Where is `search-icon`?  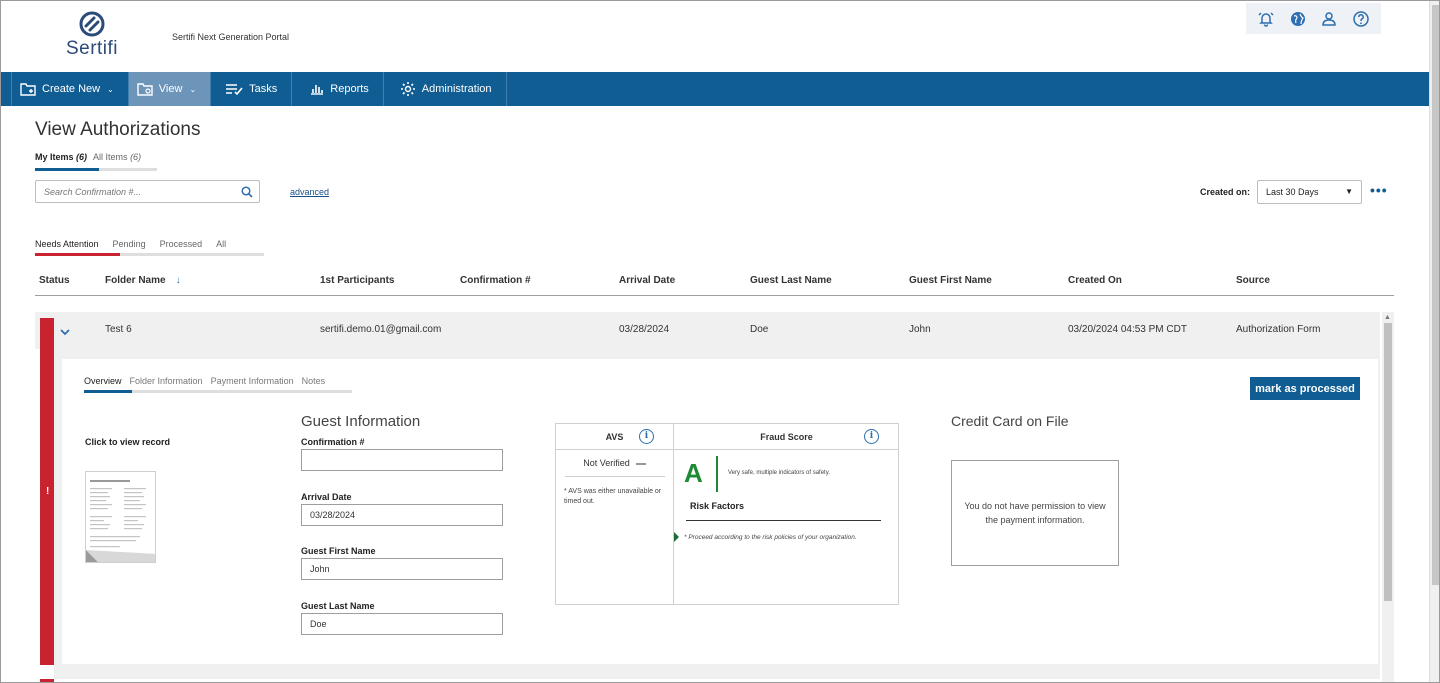 search-icon is located at coordinates (247, 194).